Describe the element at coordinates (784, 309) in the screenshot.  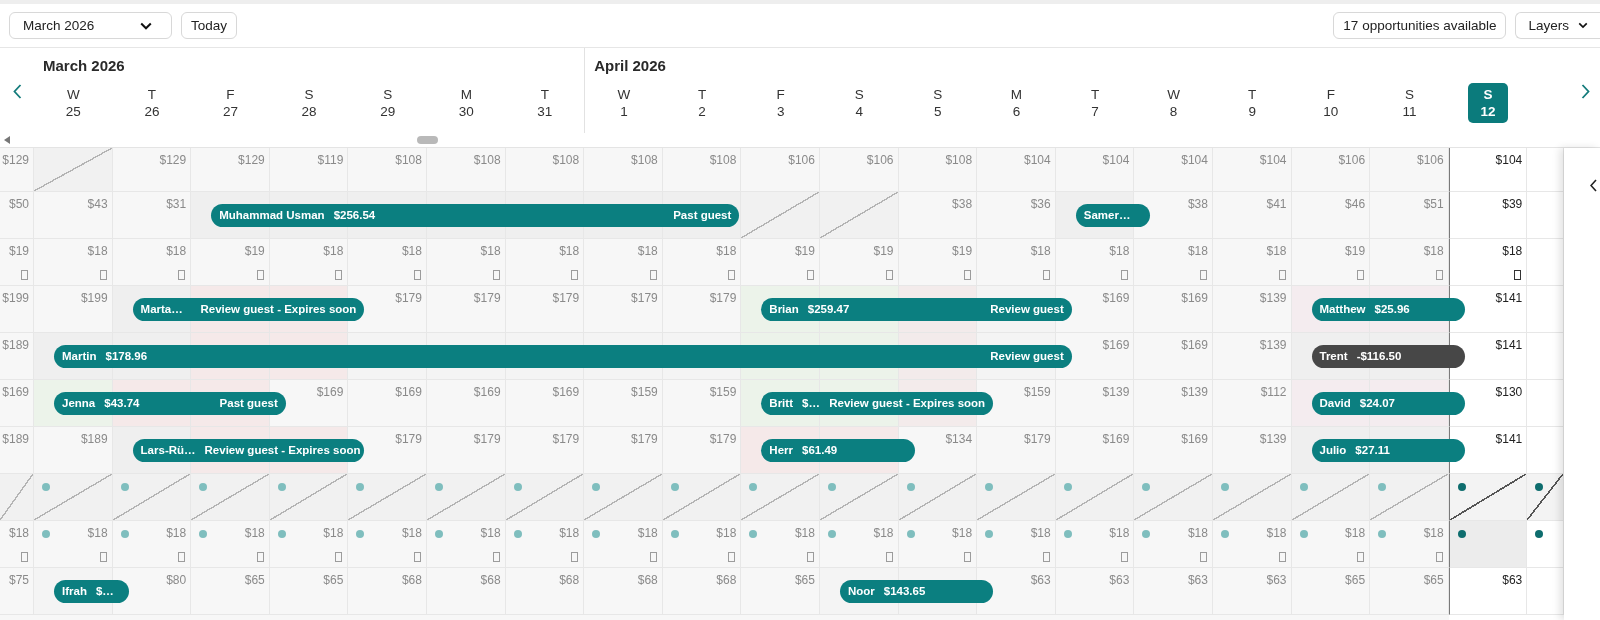
I see `guest-name: Brian` at that location.